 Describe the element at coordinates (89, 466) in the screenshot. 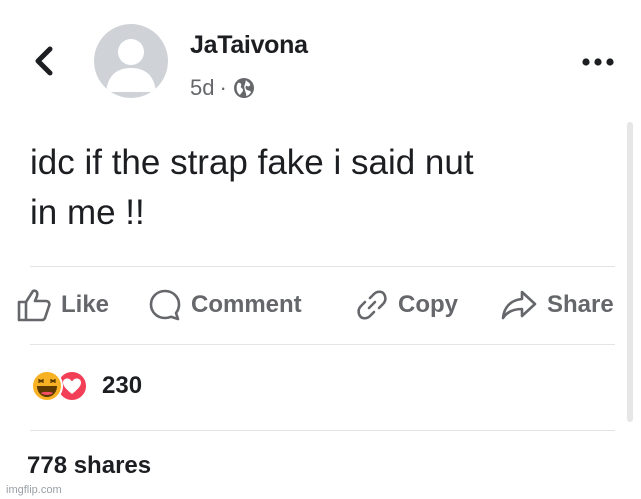

I see `shares-count: 778 shares` at that location.